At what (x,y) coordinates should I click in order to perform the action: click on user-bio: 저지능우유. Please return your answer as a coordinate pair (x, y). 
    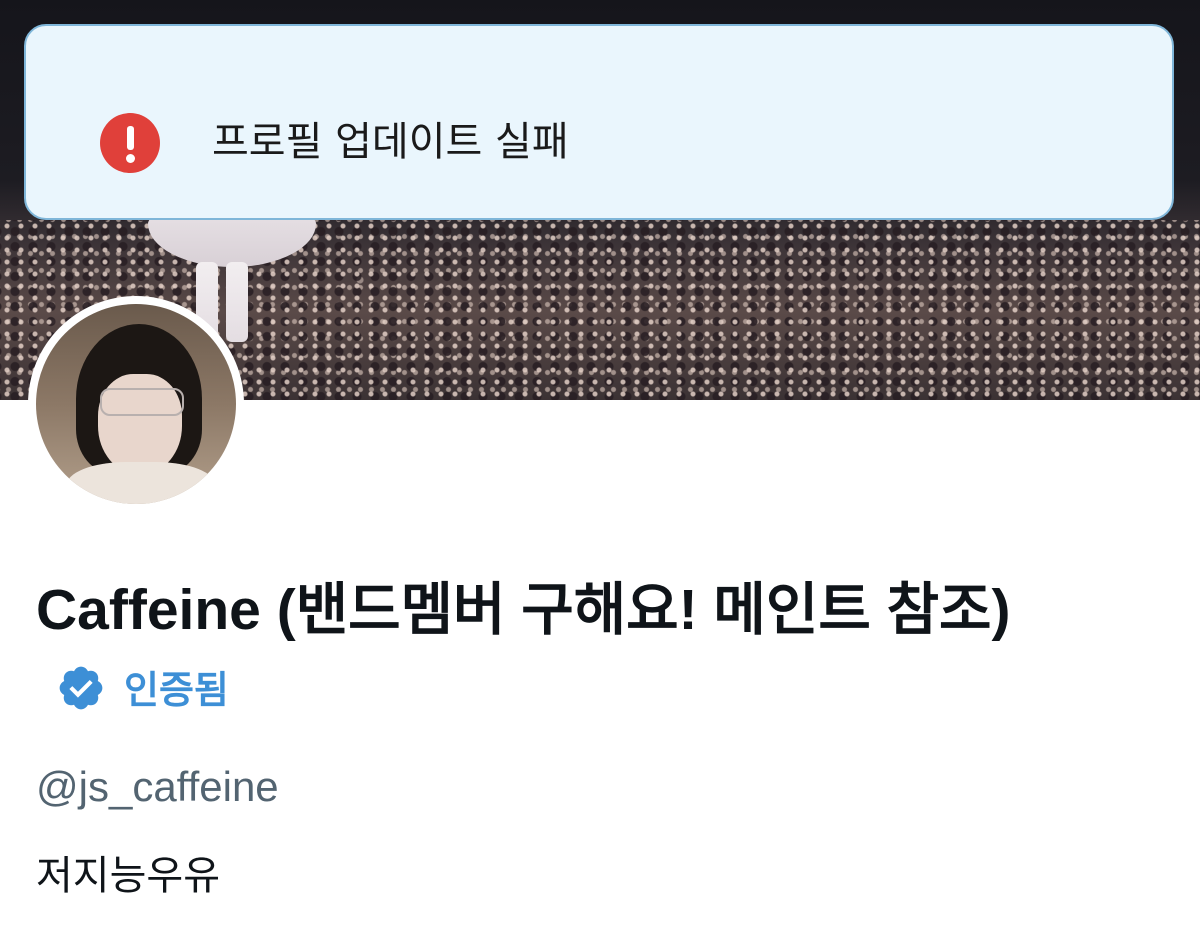
    Looking at the image, I should click on (128, 876).